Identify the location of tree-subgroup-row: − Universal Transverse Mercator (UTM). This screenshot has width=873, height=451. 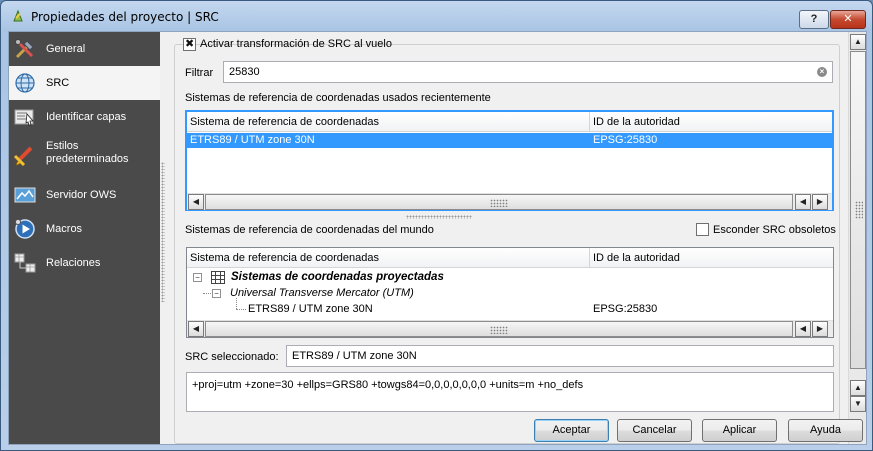
(510, 293).